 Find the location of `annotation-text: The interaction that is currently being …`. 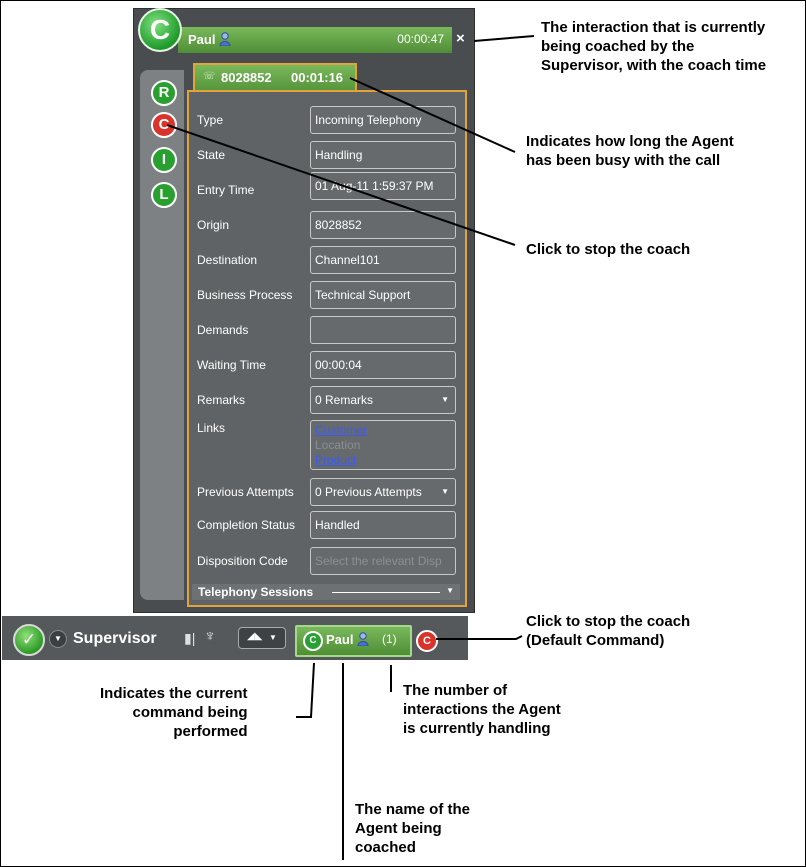

annotation-text: The interaction that is currently being … is located at coordinates (654, 46).